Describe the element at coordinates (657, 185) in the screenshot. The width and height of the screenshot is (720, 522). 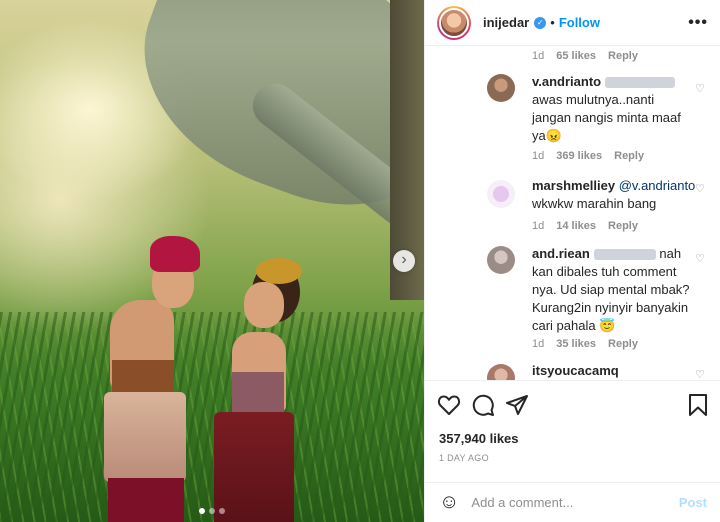
I see `comment-mention: @v.andrianto` at that location.